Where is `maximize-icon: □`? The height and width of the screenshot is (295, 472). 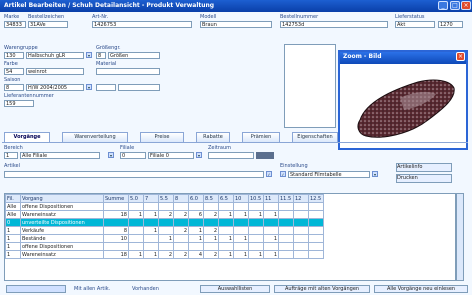
maximize-icon: □ is located at coordinates (455, 5).